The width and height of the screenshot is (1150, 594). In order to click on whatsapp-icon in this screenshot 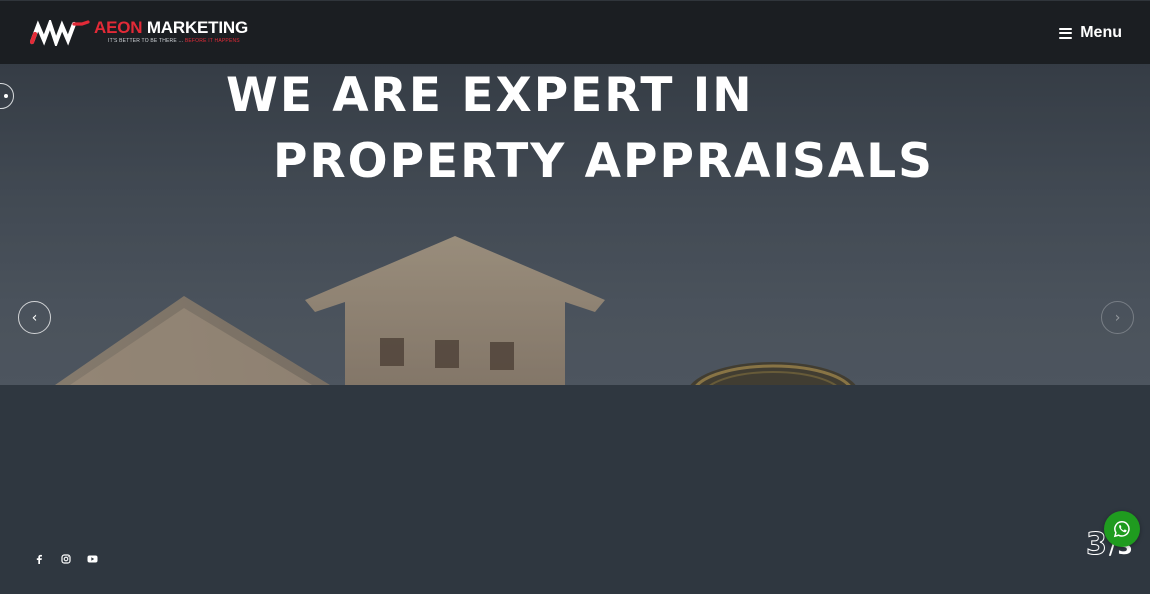, I will do `click(1121, 529)`.